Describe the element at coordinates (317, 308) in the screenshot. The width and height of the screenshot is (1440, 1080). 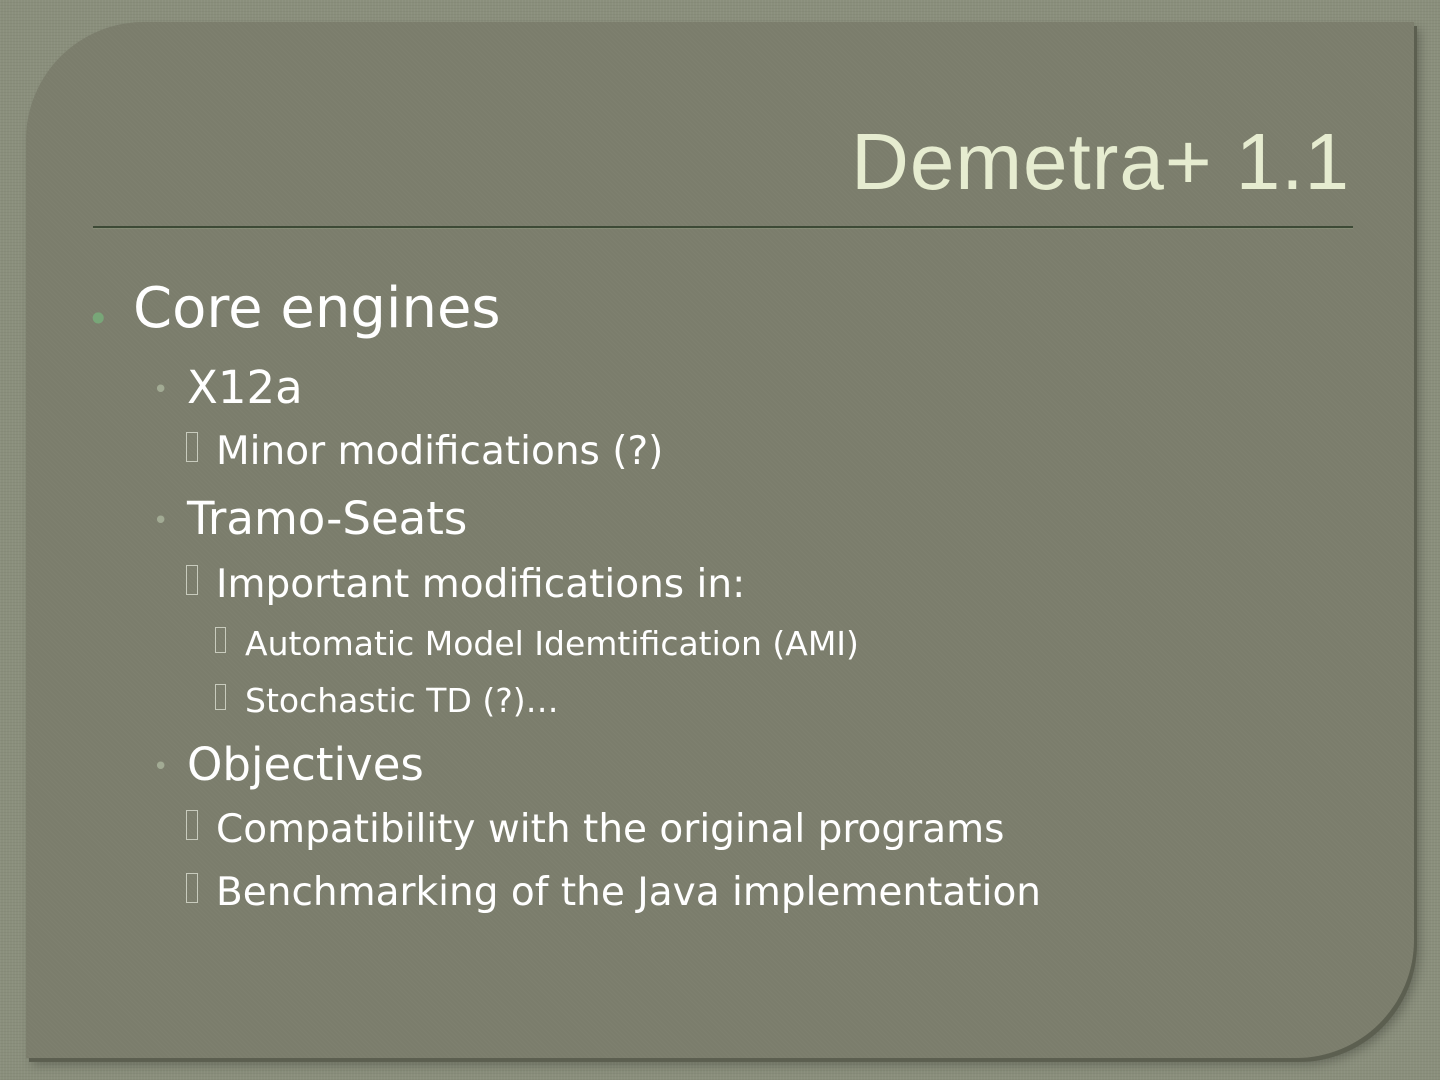
I see `bullet-text: Core engines` at that location.